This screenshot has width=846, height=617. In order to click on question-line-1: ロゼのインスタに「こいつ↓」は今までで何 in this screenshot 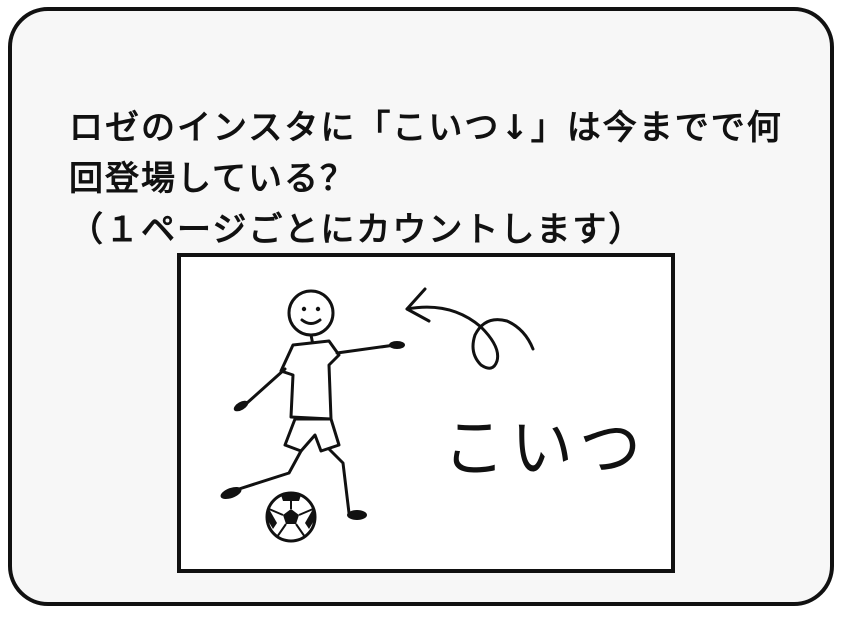, I will do `click(426, 128)`.